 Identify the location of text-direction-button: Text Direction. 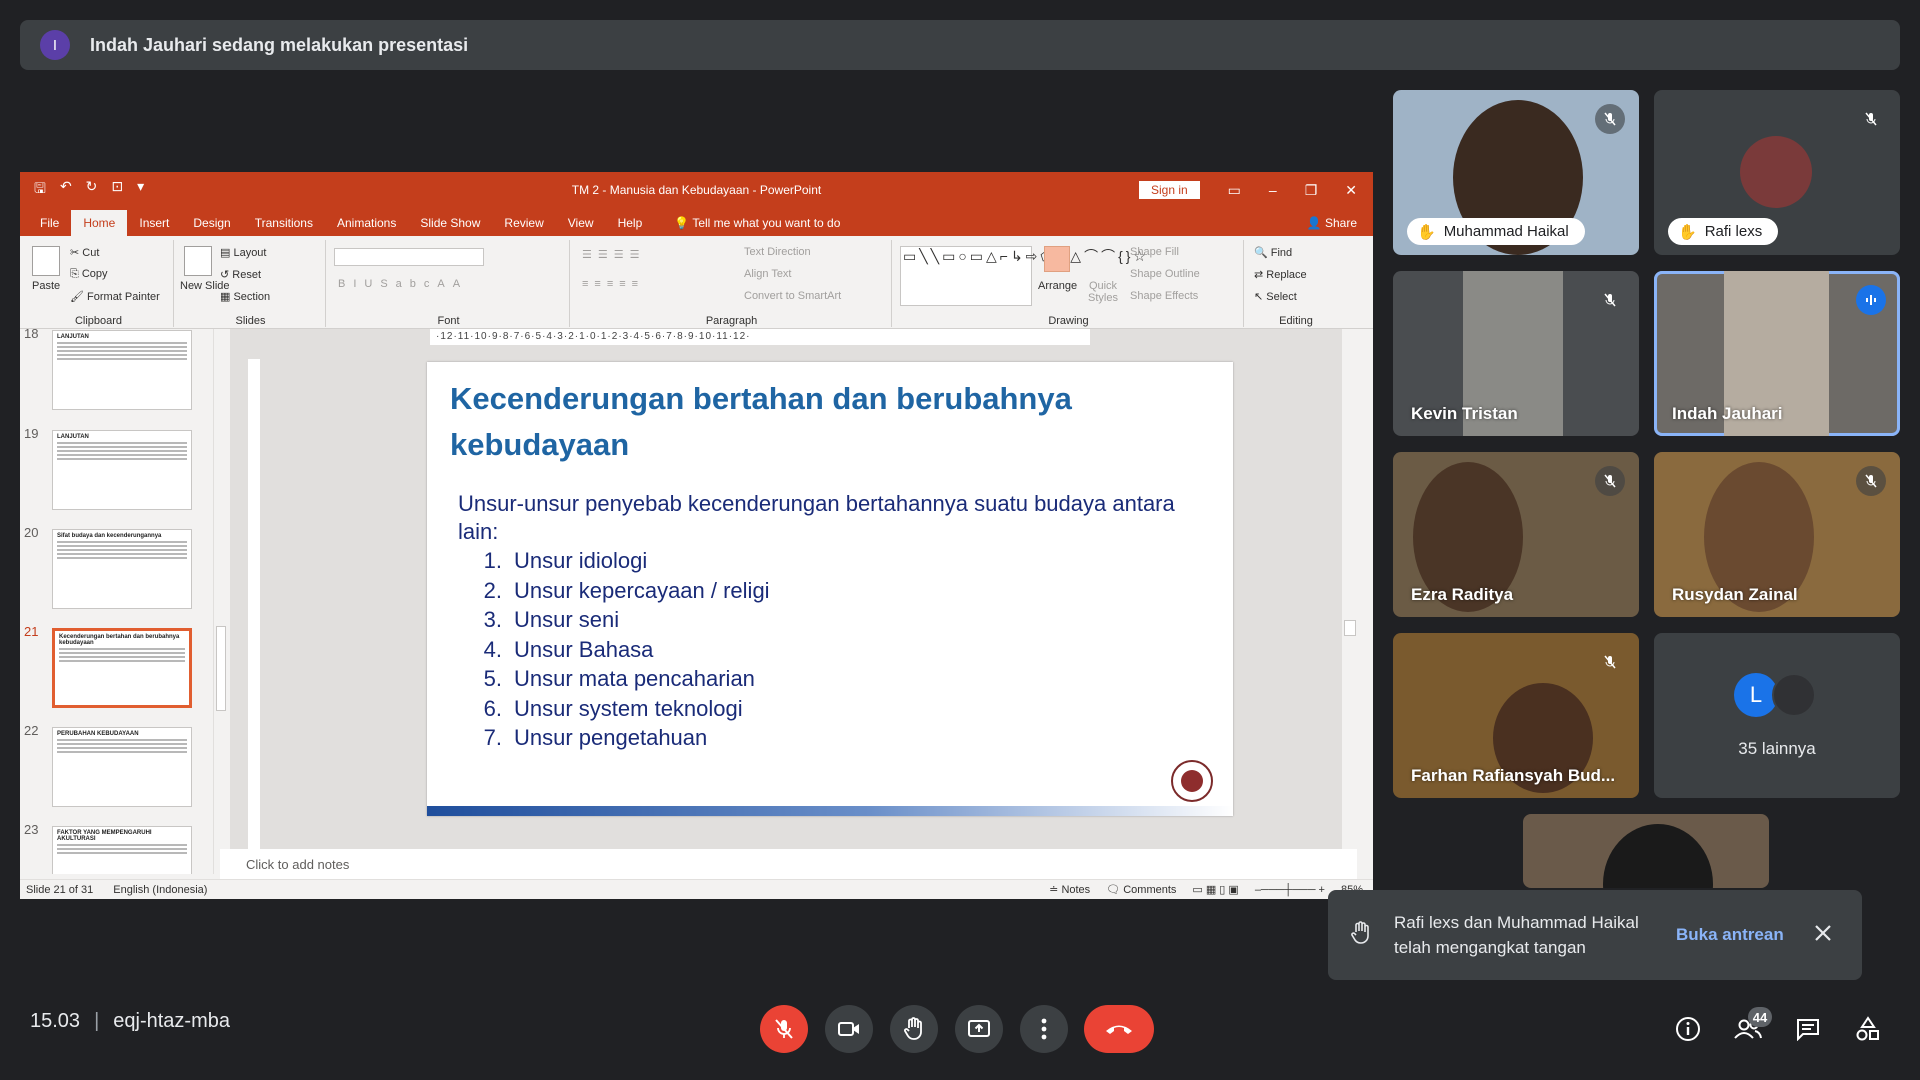
(777, 252).